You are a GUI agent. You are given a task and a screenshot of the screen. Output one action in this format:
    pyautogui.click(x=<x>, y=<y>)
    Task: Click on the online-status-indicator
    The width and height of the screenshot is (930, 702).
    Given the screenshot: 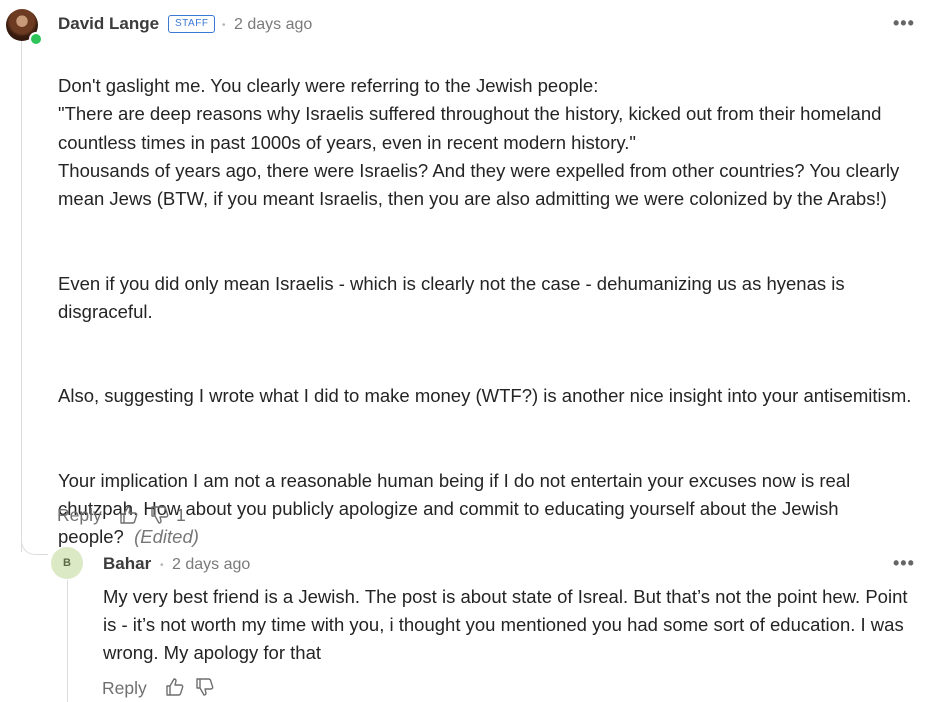 What is the action you would take?
    pyautogui.click(x=36, y=39)
    